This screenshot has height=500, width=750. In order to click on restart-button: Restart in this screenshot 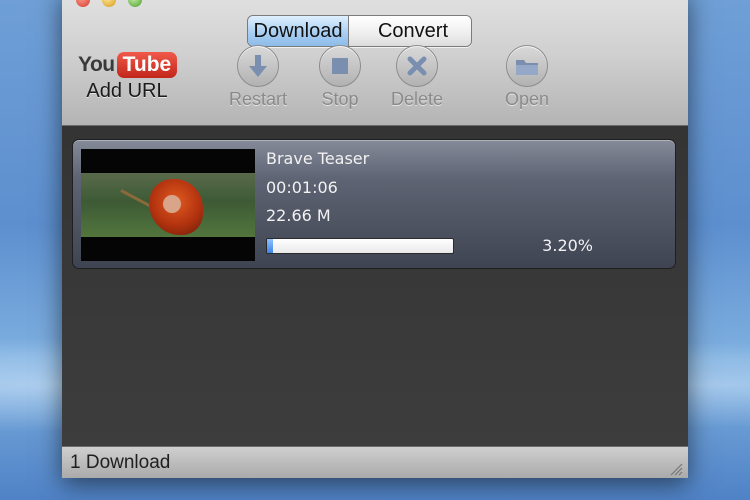, I will do `click(258, 77)`.